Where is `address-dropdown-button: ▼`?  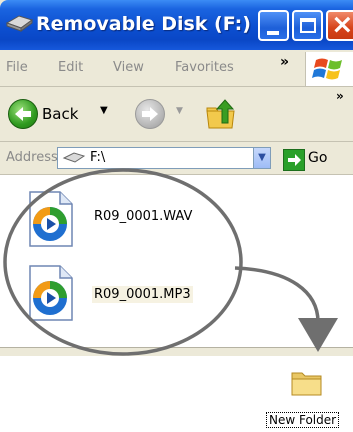
address-dropdown-button: ▼ is located at coordinates (262, 158).